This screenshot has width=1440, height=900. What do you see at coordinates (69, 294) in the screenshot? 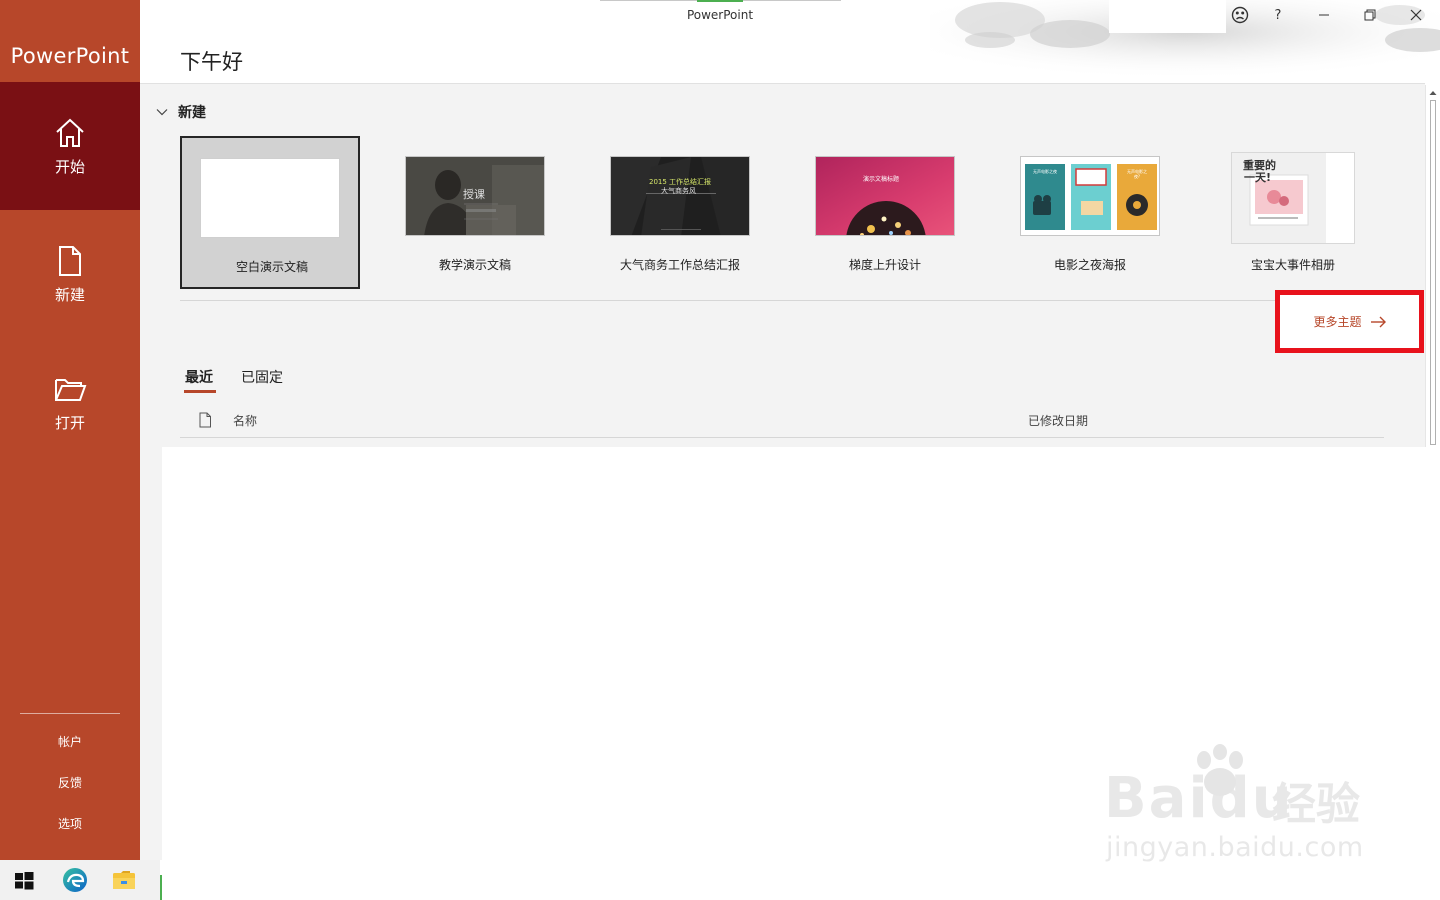
I see `nav-new-label: 新建` at bounding box center [69, 294].